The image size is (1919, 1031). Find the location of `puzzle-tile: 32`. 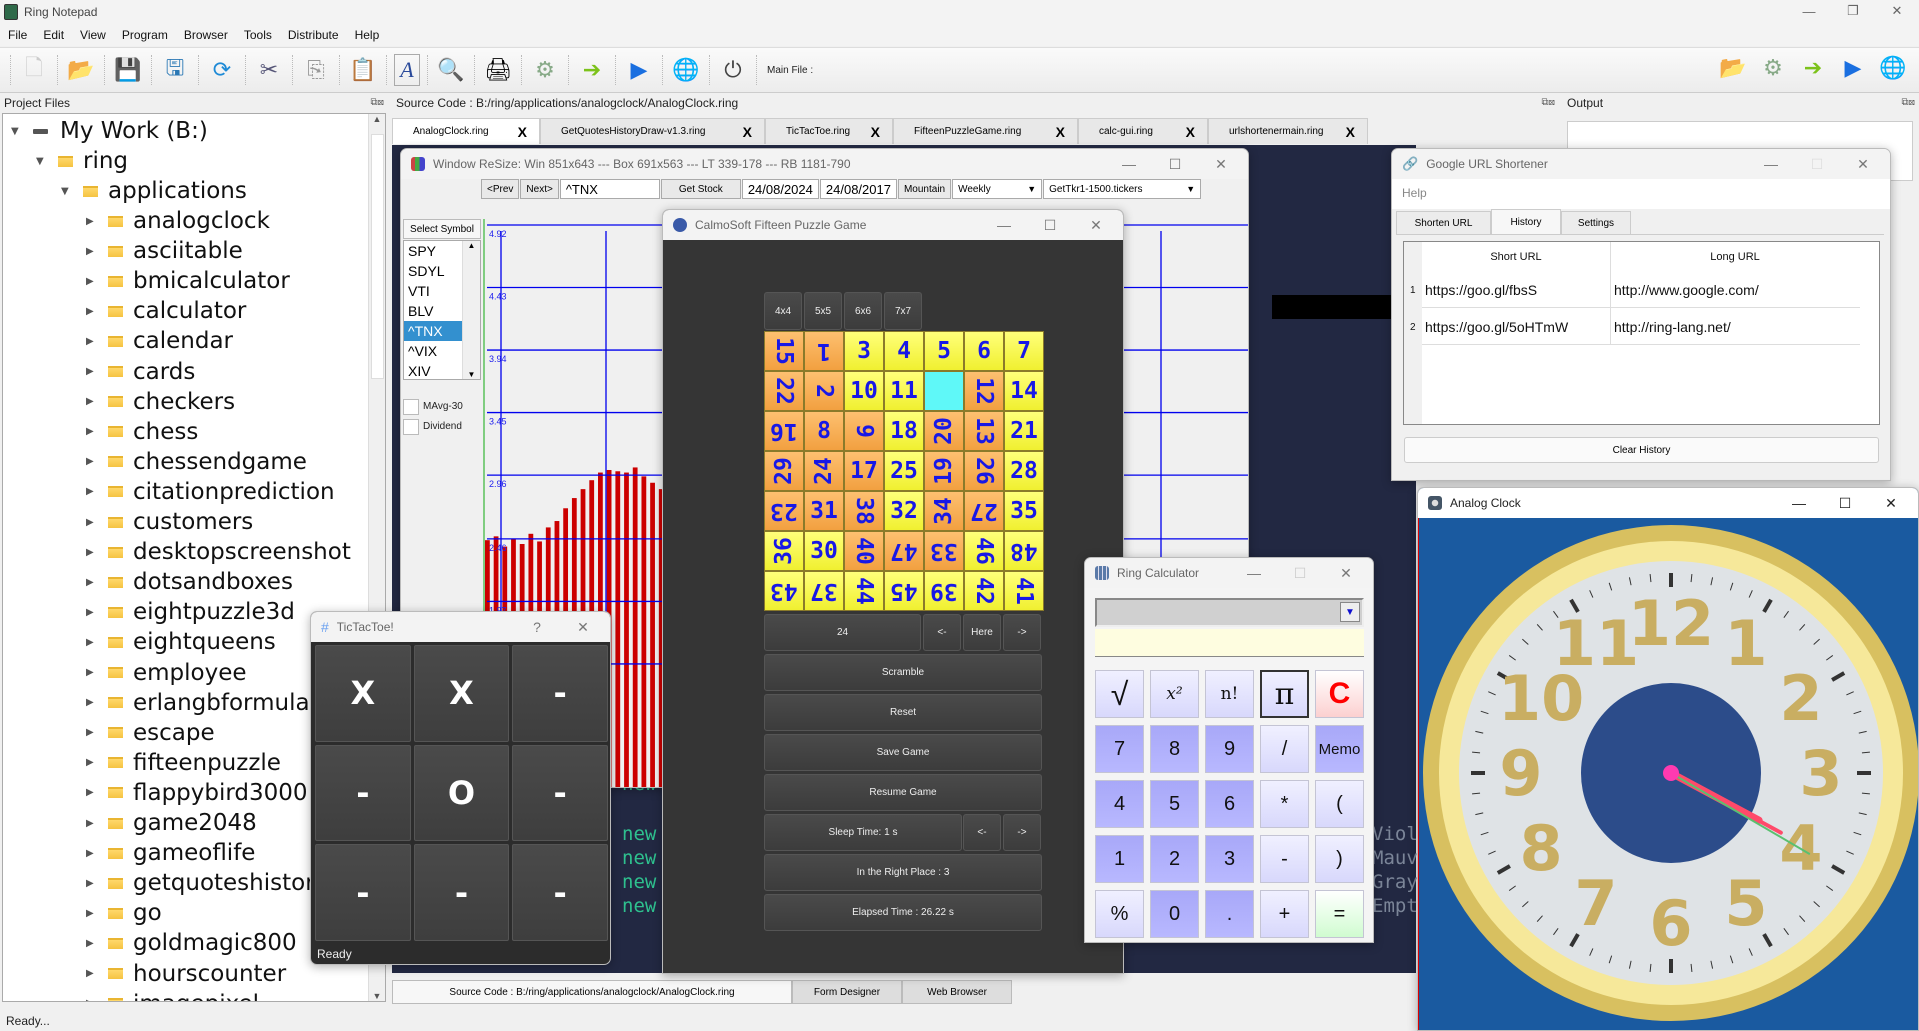

puzzle-tile: 32 is located at coordinates (904, 511).